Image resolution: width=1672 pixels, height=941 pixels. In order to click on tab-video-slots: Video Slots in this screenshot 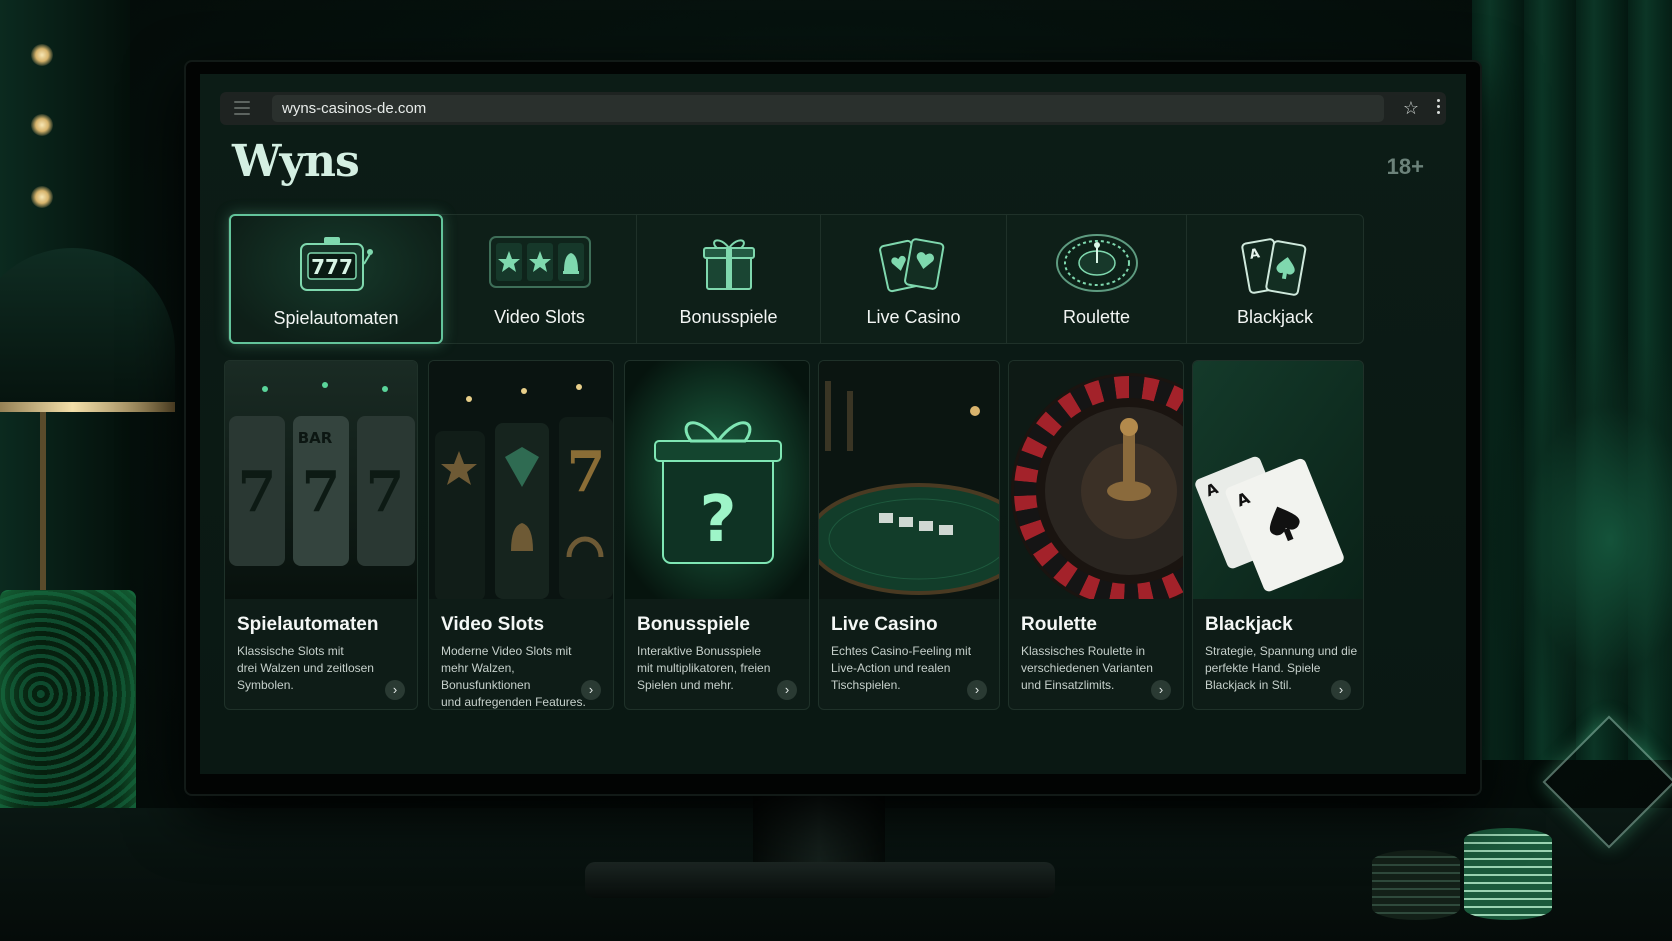, I will do `click(540, 279)`.